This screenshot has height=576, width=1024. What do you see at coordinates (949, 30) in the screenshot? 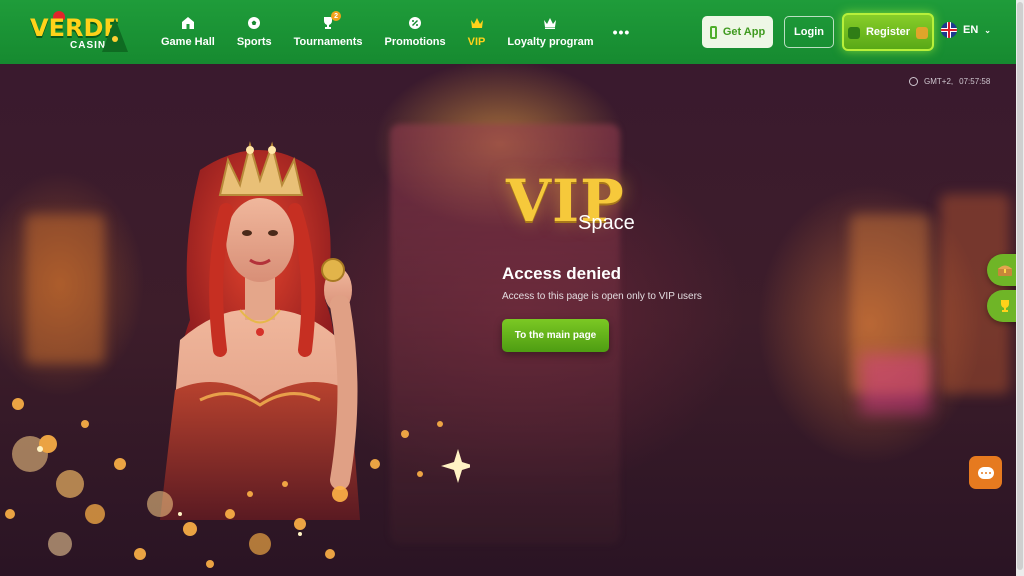
I see `uk-flag-icon` at bounding box center [949, 30].